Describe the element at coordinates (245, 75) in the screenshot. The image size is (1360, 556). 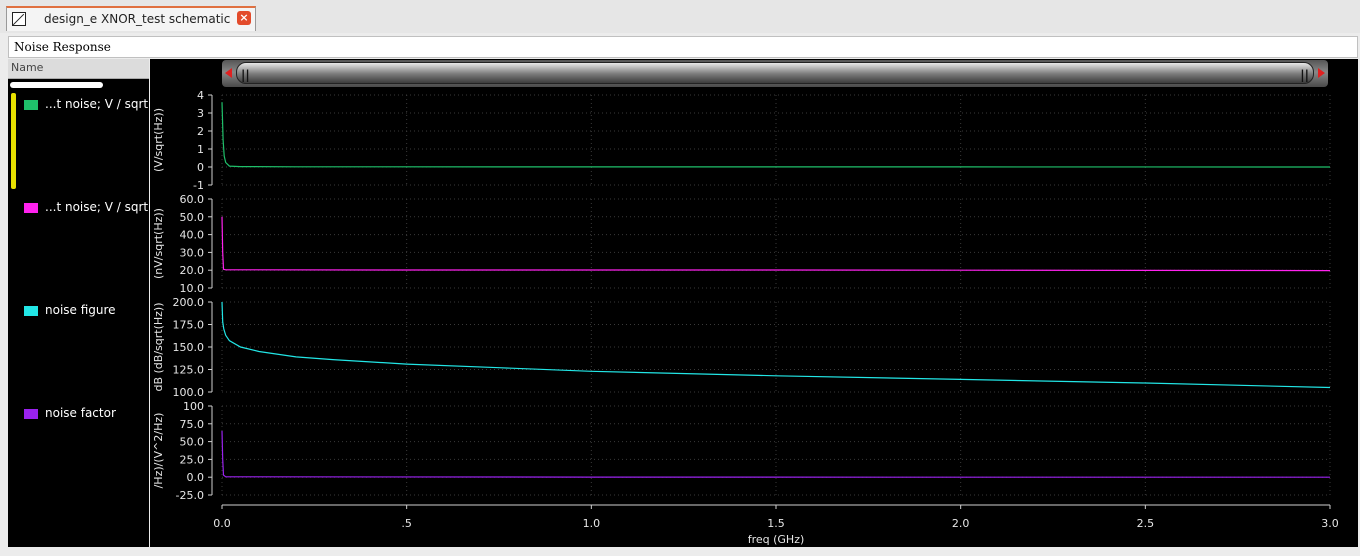
I see `left-grip-icon: ||` at that location.